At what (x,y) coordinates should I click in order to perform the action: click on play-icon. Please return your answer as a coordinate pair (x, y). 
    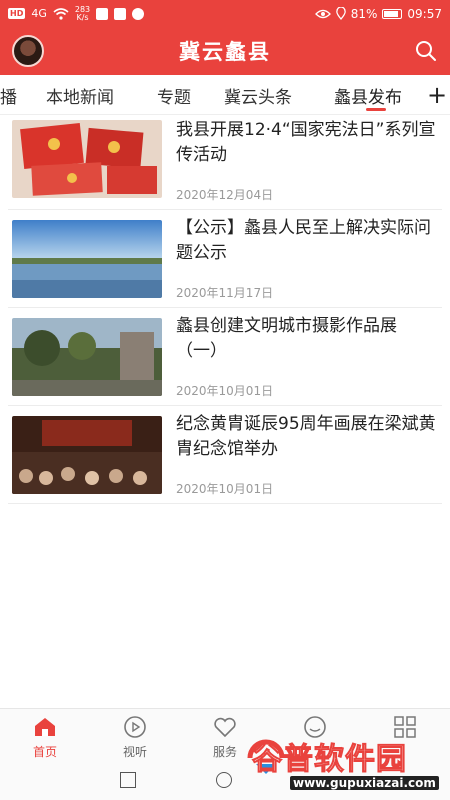
    Looking at the image, I should click on (135, 727).